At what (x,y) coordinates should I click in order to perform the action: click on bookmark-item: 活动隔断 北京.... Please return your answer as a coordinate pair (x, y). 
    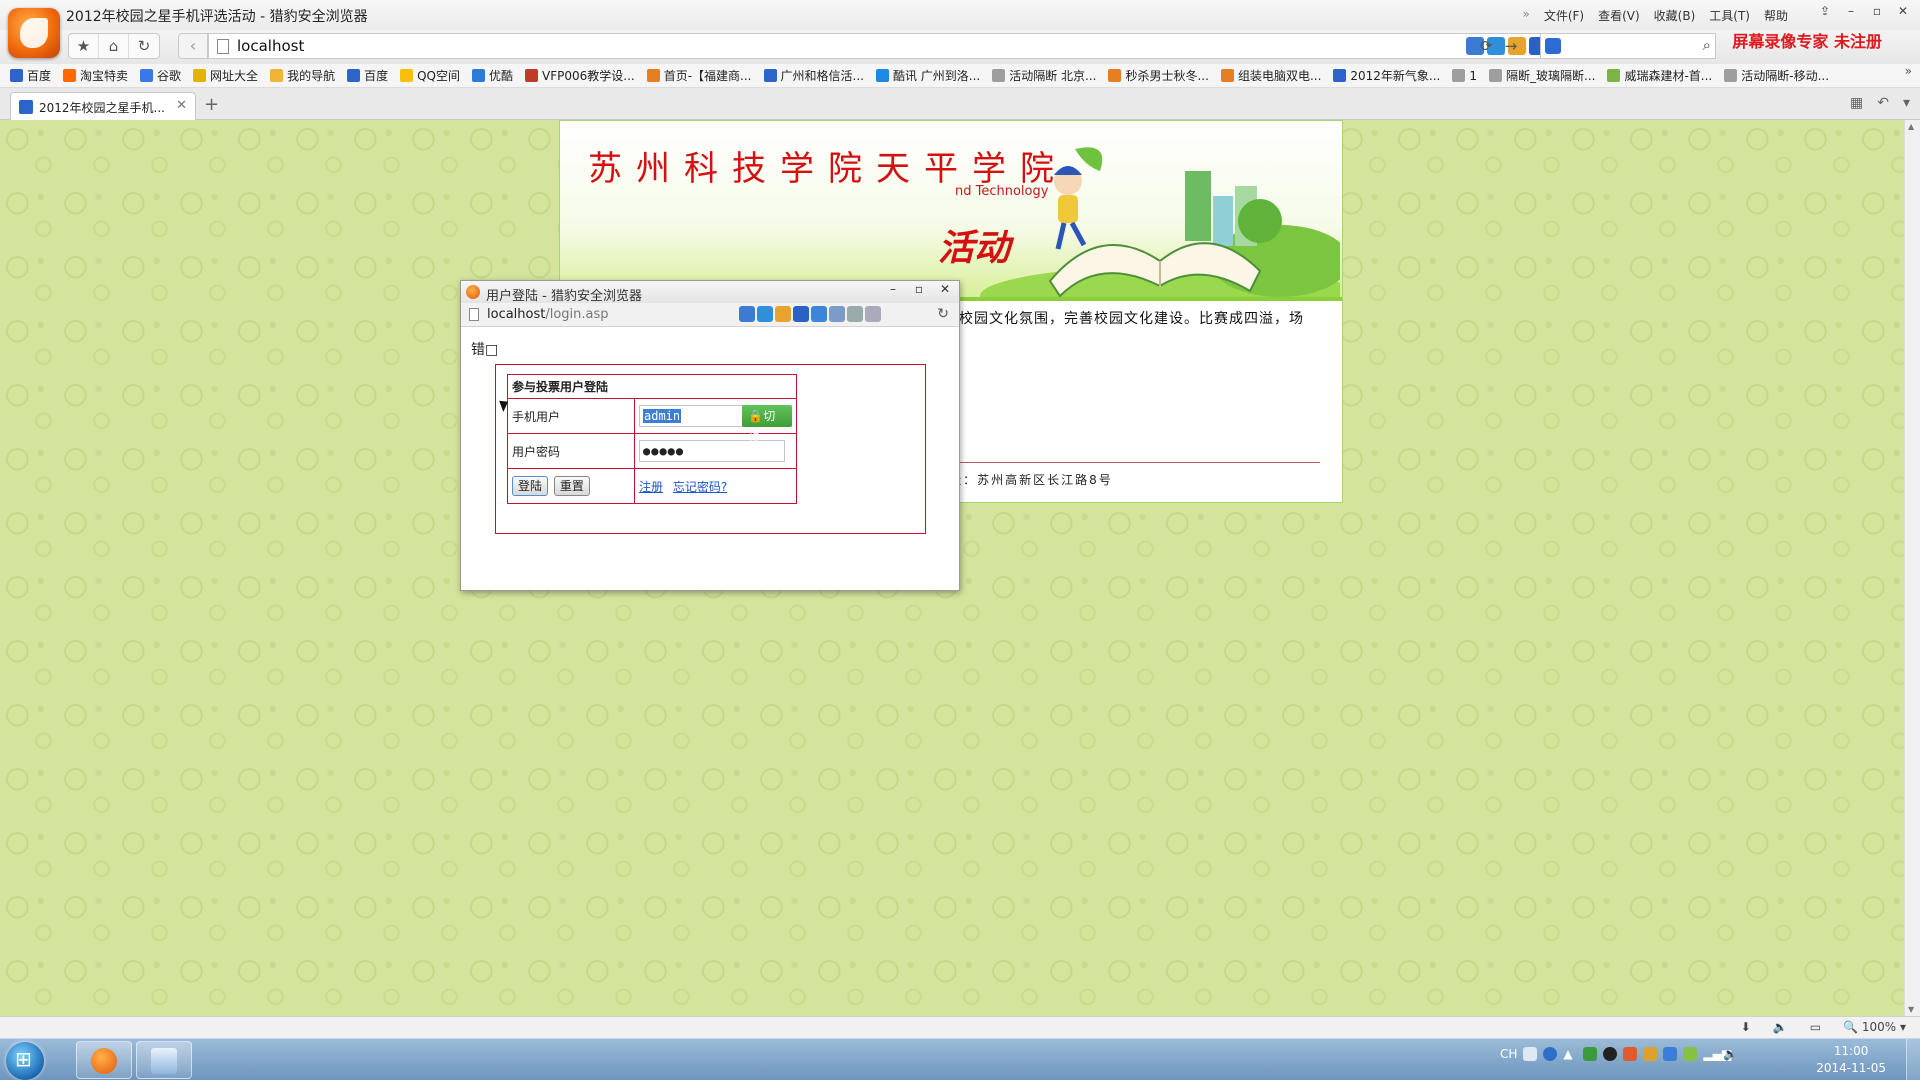
    Looking at the image, I should click on (1044, 75).